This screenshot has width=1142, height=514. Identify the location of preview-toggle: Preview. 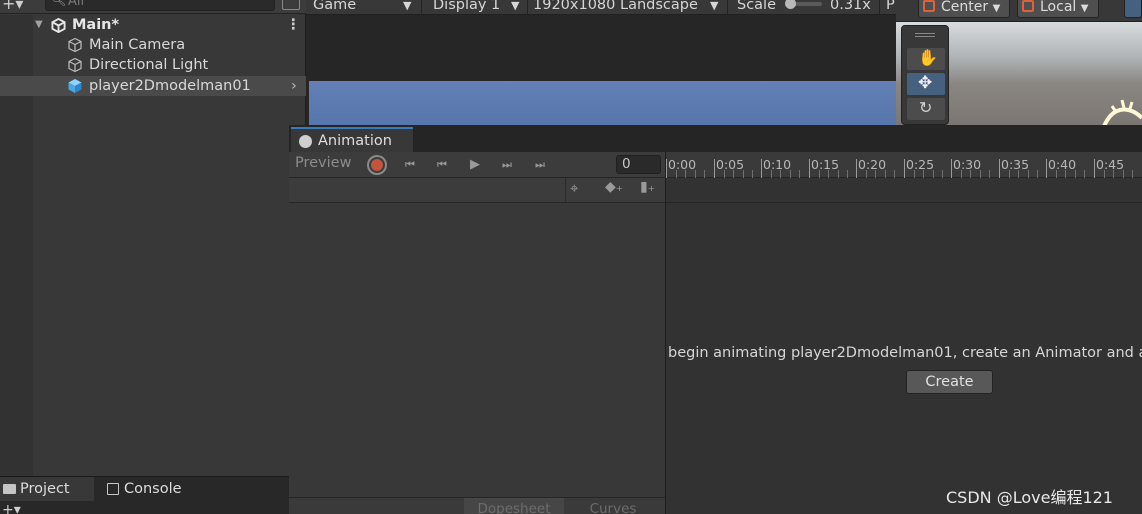
(323, 163).